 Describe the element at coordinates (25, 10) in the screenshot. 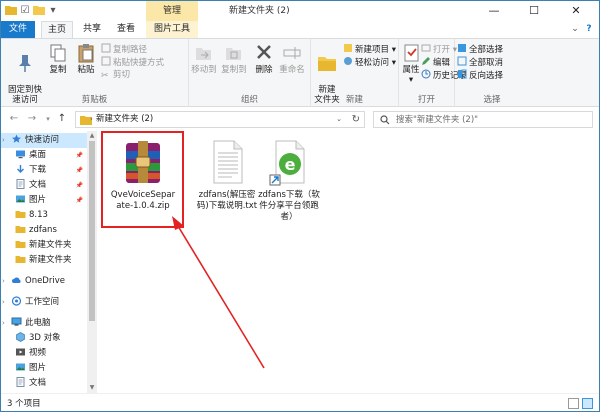

I see `properties-check-icon: ☑` at that location.